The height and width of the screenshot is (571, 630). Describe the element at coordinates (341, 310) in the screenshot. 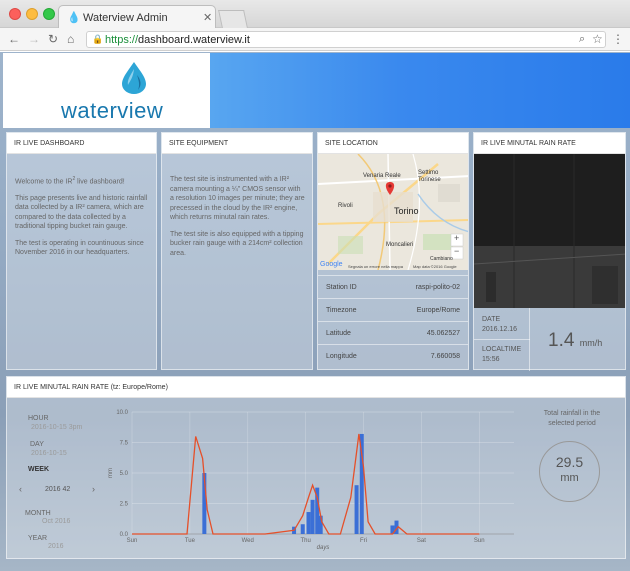

I see `timezone-label: Timezone` at that location.